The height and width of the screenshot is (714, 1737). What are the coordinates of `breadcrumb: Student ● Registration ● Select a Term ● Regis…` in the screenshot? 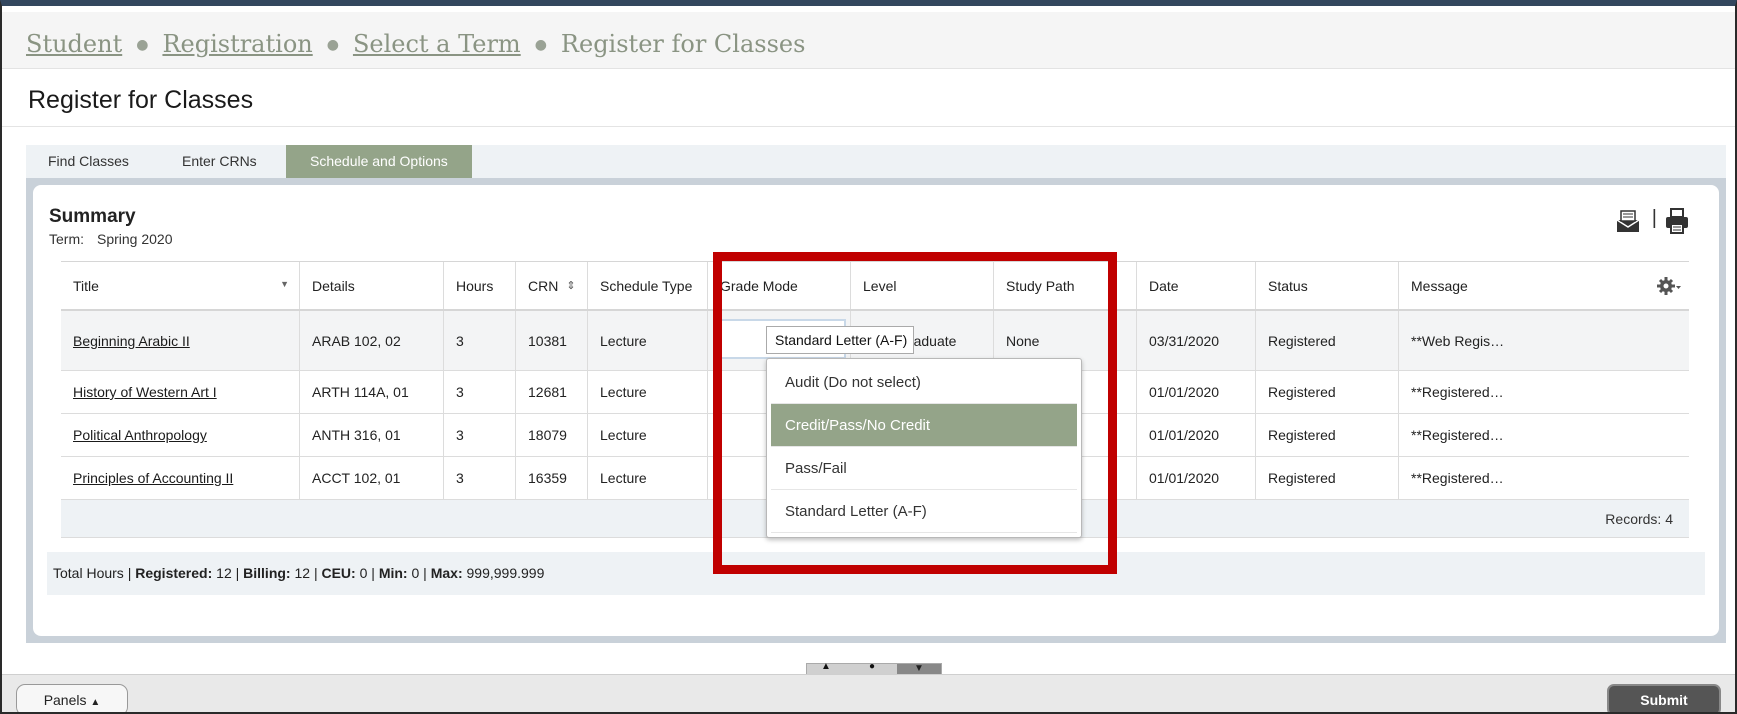 It's located at (415, 44).